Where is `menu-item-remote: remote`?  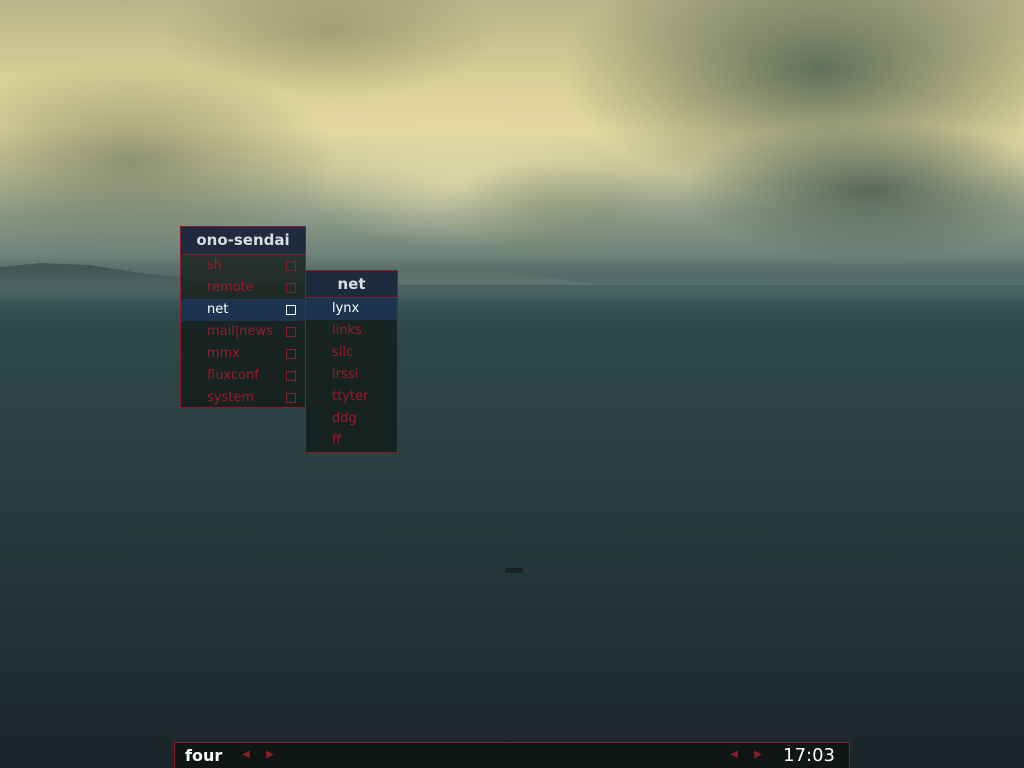
menu-item-remote: remote is located at coordinates (243, 288).